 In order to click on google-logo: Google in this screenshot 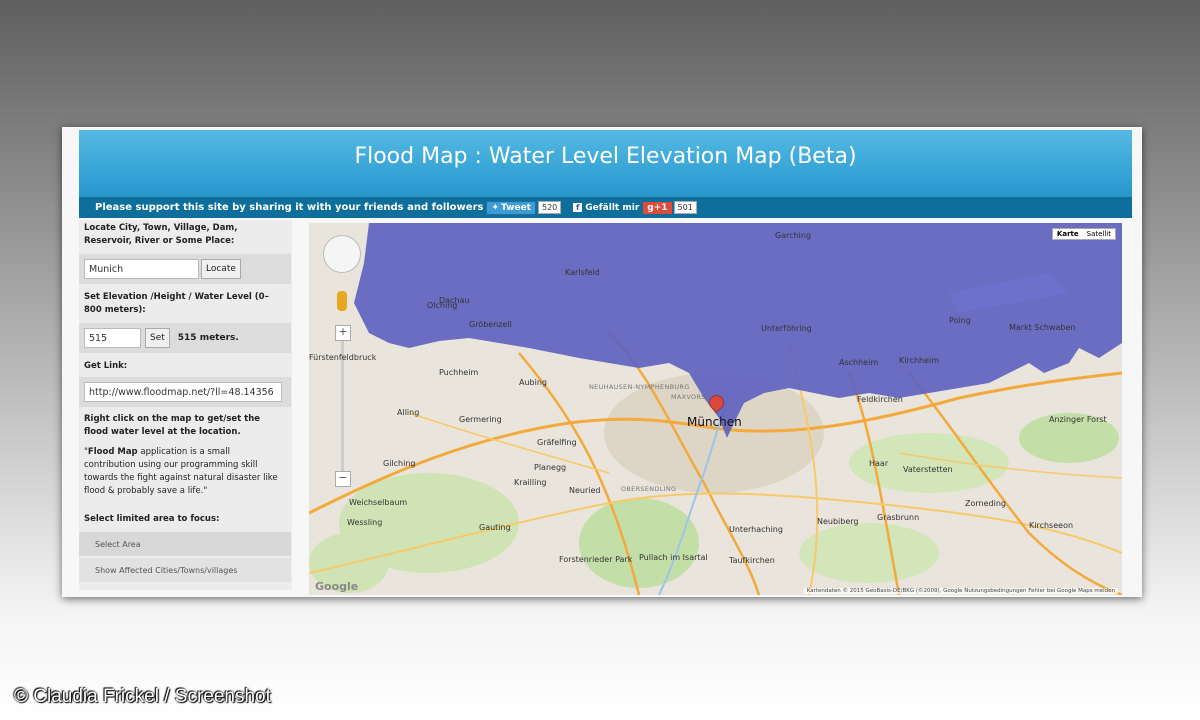, I will do `click(337, 586)`.